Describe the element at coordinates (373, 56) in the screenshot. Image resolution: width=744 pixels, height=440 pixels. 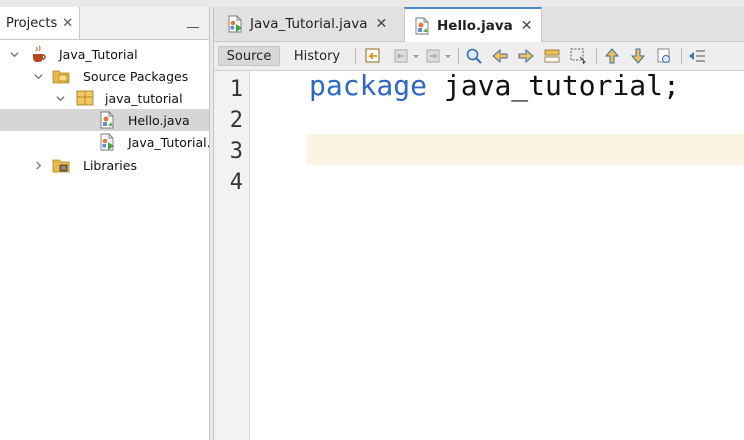
I see `last-edit-icon` at that location.